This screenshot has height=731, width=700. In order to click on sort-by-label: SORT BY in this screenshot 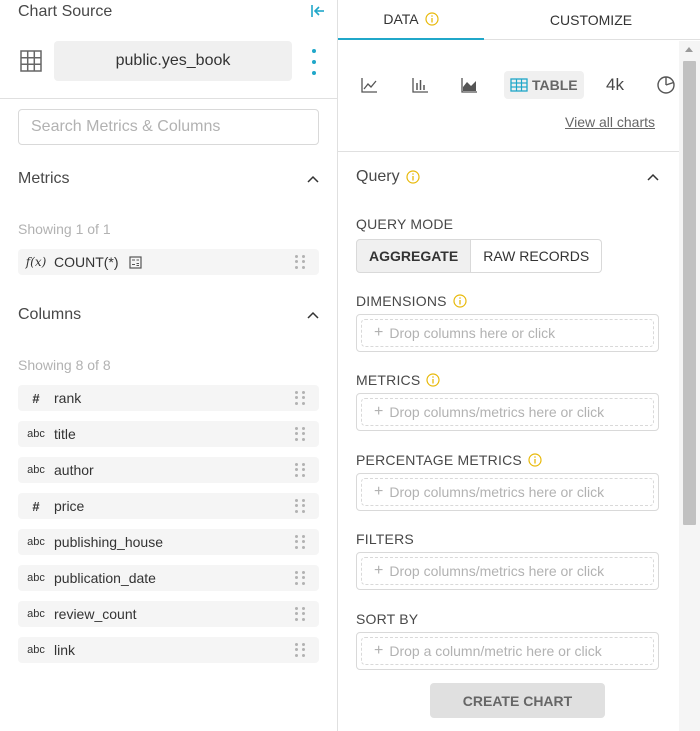, I will do `click(387, 619)`.